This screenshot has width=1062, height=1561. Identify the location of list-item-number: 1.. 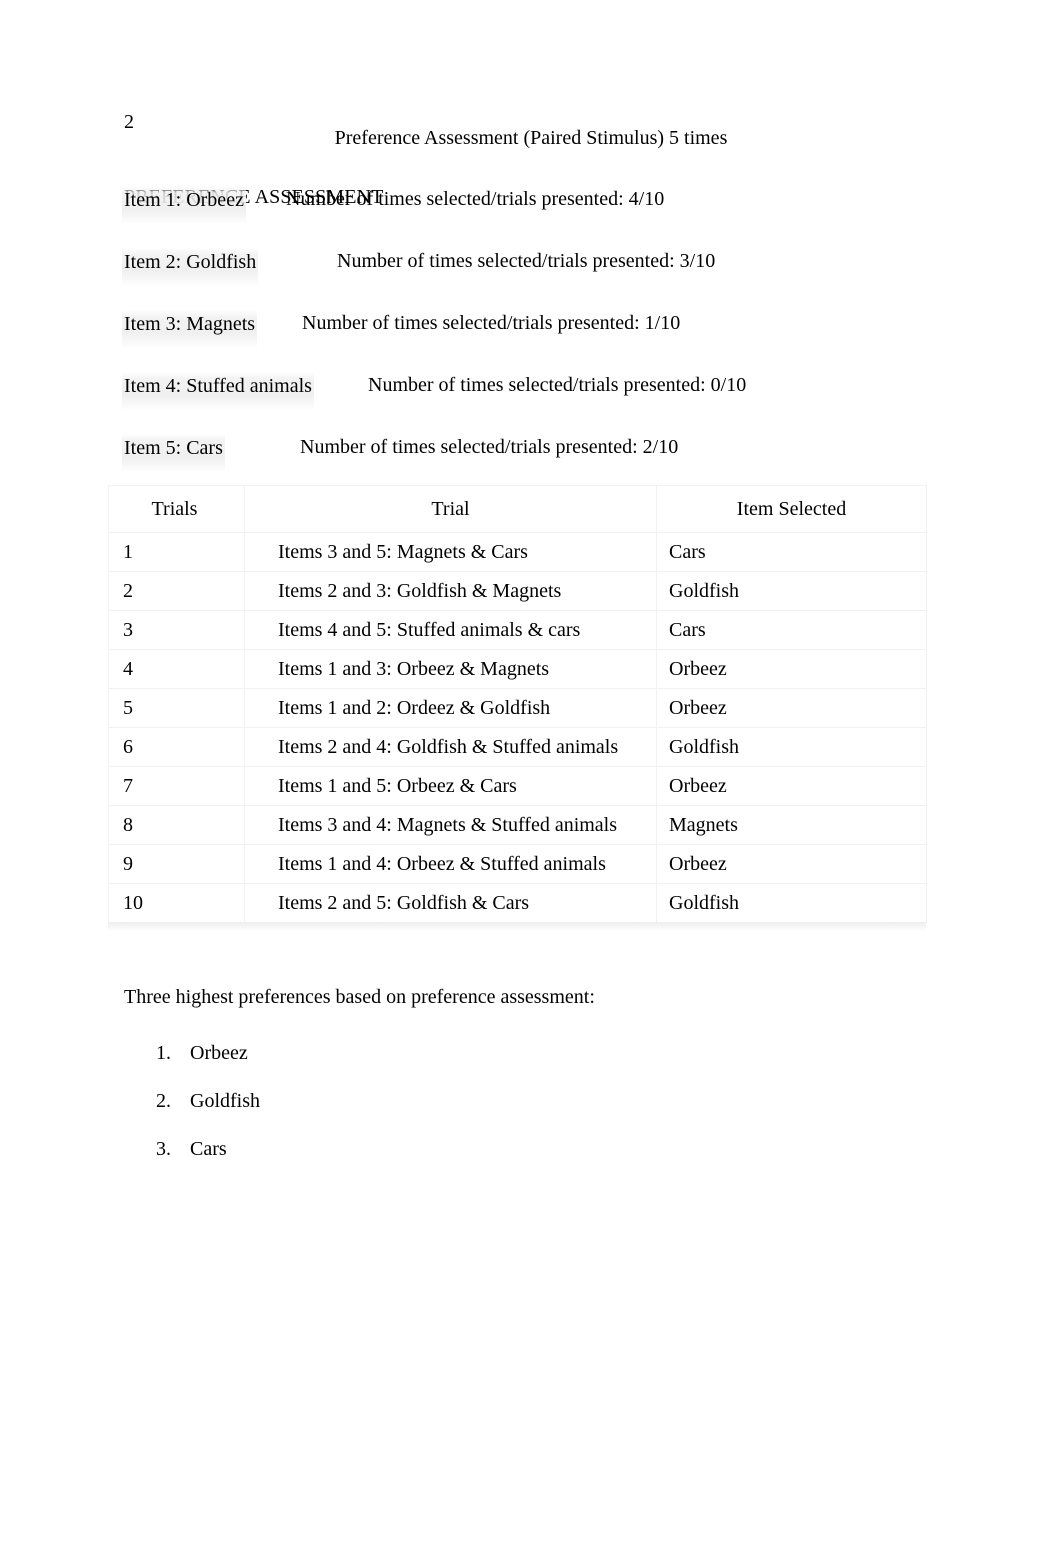
(163, 1053).